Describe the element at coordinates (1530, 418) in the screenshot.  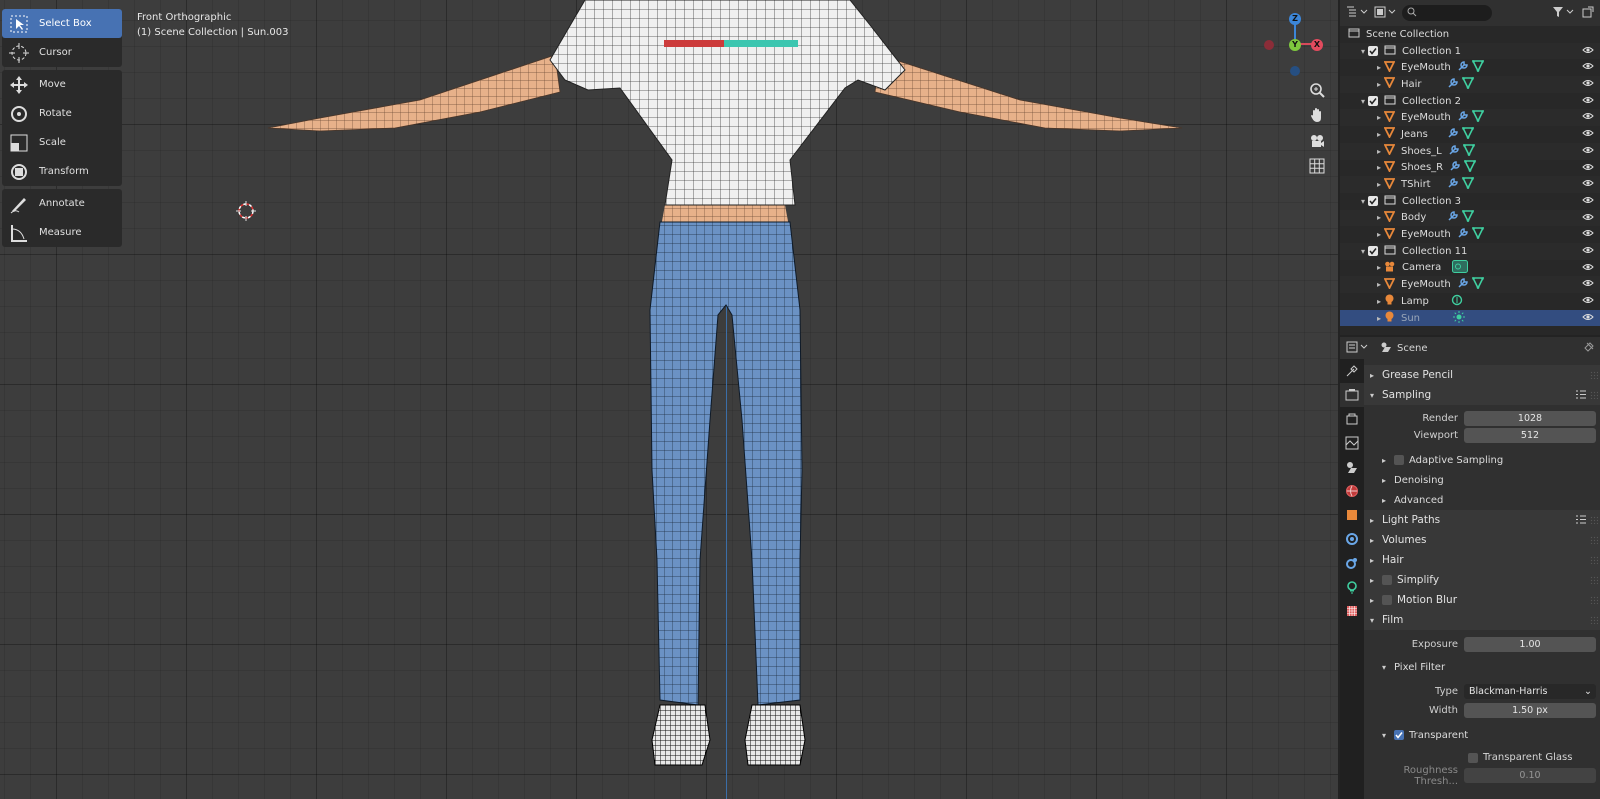
I see `render-samples-field: 1028` at that location.